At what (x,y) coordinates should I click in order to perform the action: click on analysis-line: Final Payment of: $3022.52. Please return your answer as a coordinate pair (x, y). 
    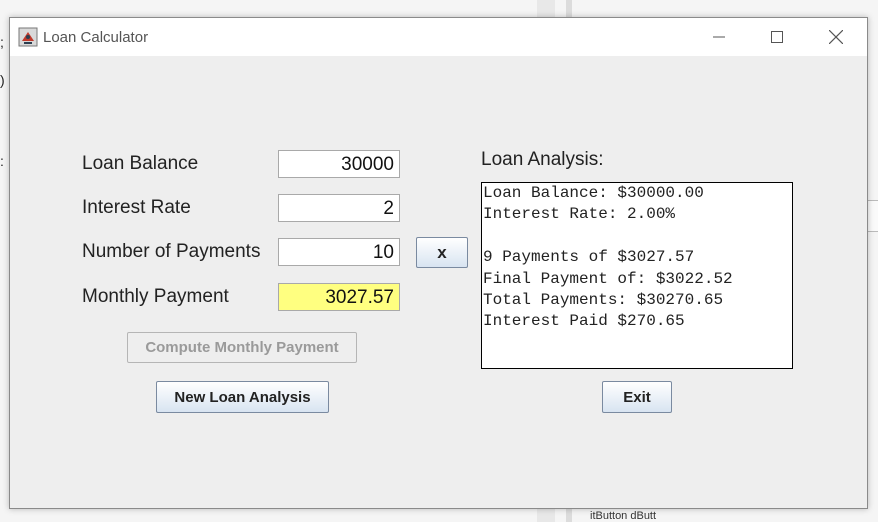
    Looking at the image, I should click on (608, 278).